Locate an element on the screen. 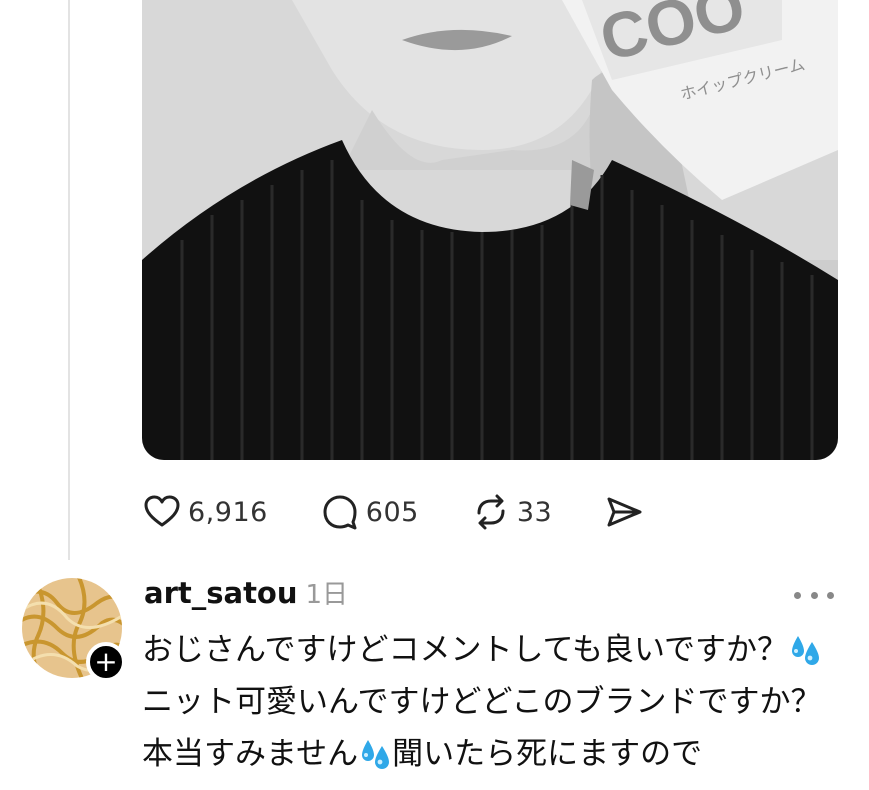 This screenshot has width=869, height=790. heart-icon is located at coordinates (162, 511).